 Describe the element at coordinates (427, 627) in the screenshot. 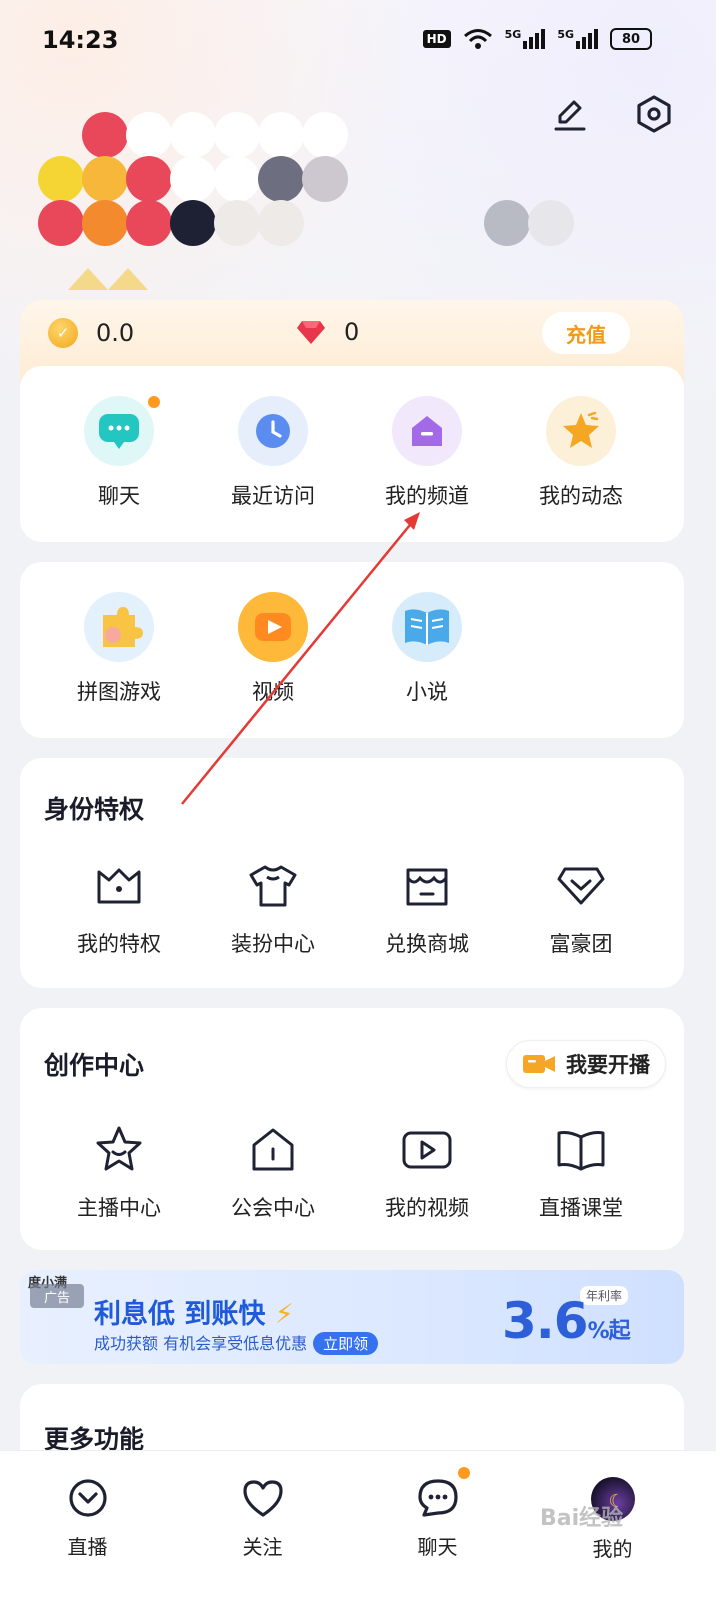

I see `book-icon` at that location.